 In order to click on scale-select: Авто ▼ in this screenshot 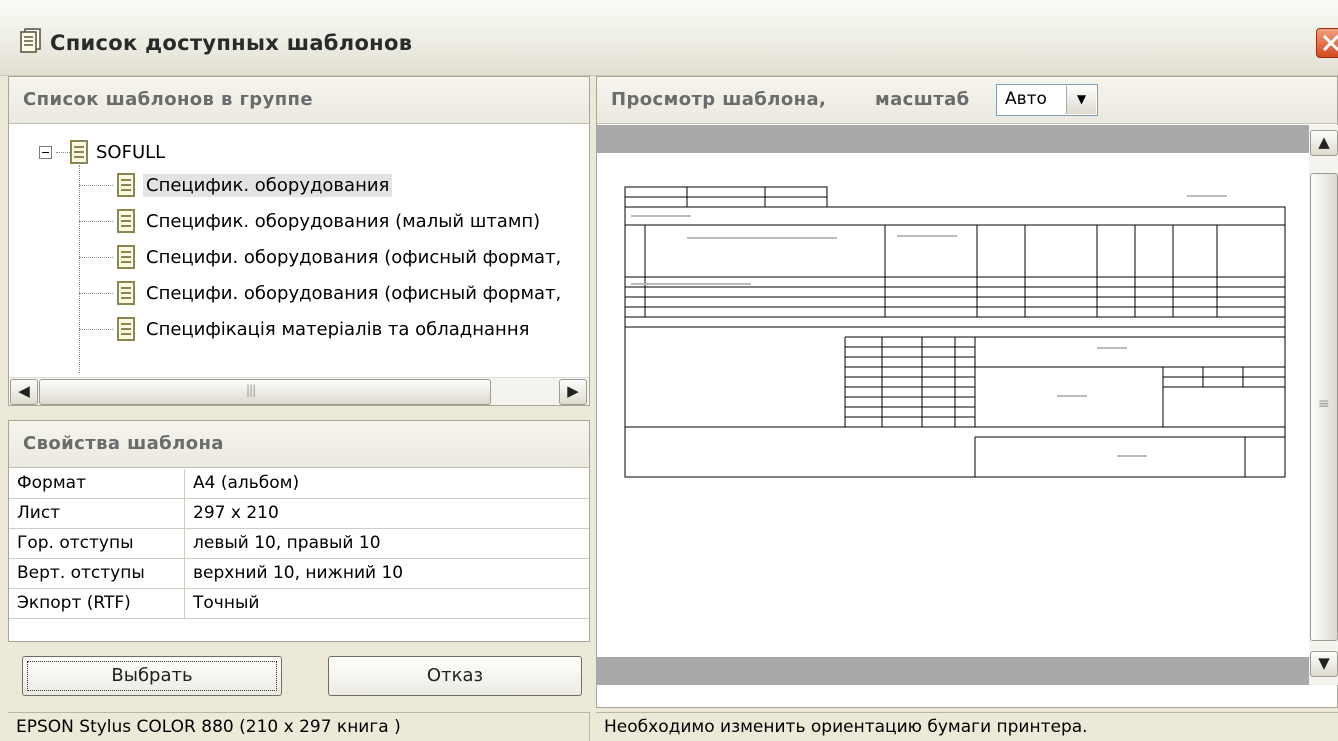, I will do `click(1047, 100)`.